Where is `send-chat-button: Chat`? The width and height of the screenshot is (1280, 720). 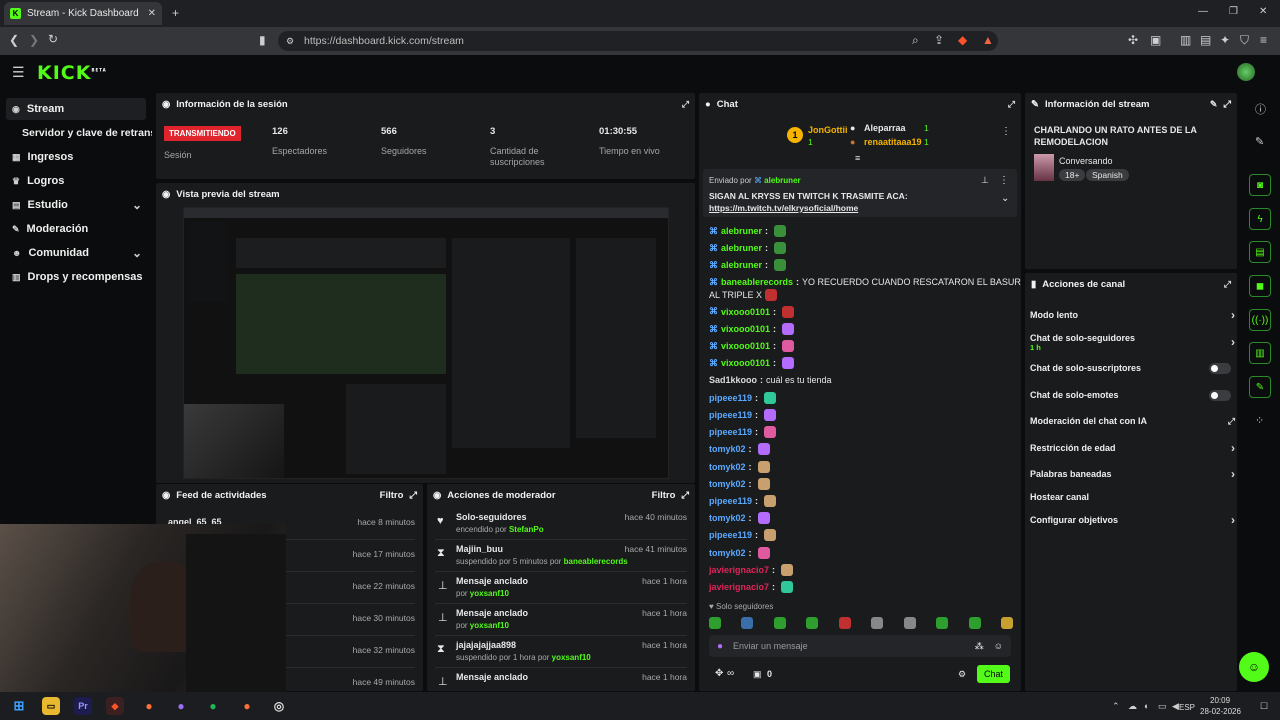
send-chat-button: Chat is located at coordinates (993, 674).